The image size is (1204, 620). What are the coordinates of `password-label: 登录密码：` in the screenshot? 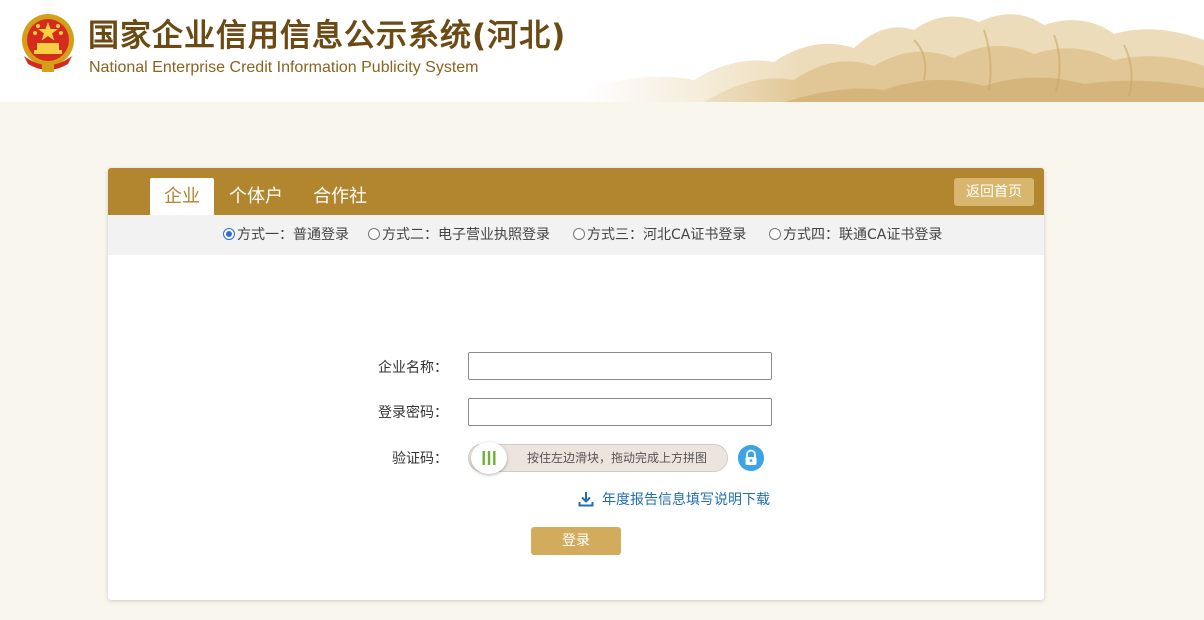 It's located at (413, 413).